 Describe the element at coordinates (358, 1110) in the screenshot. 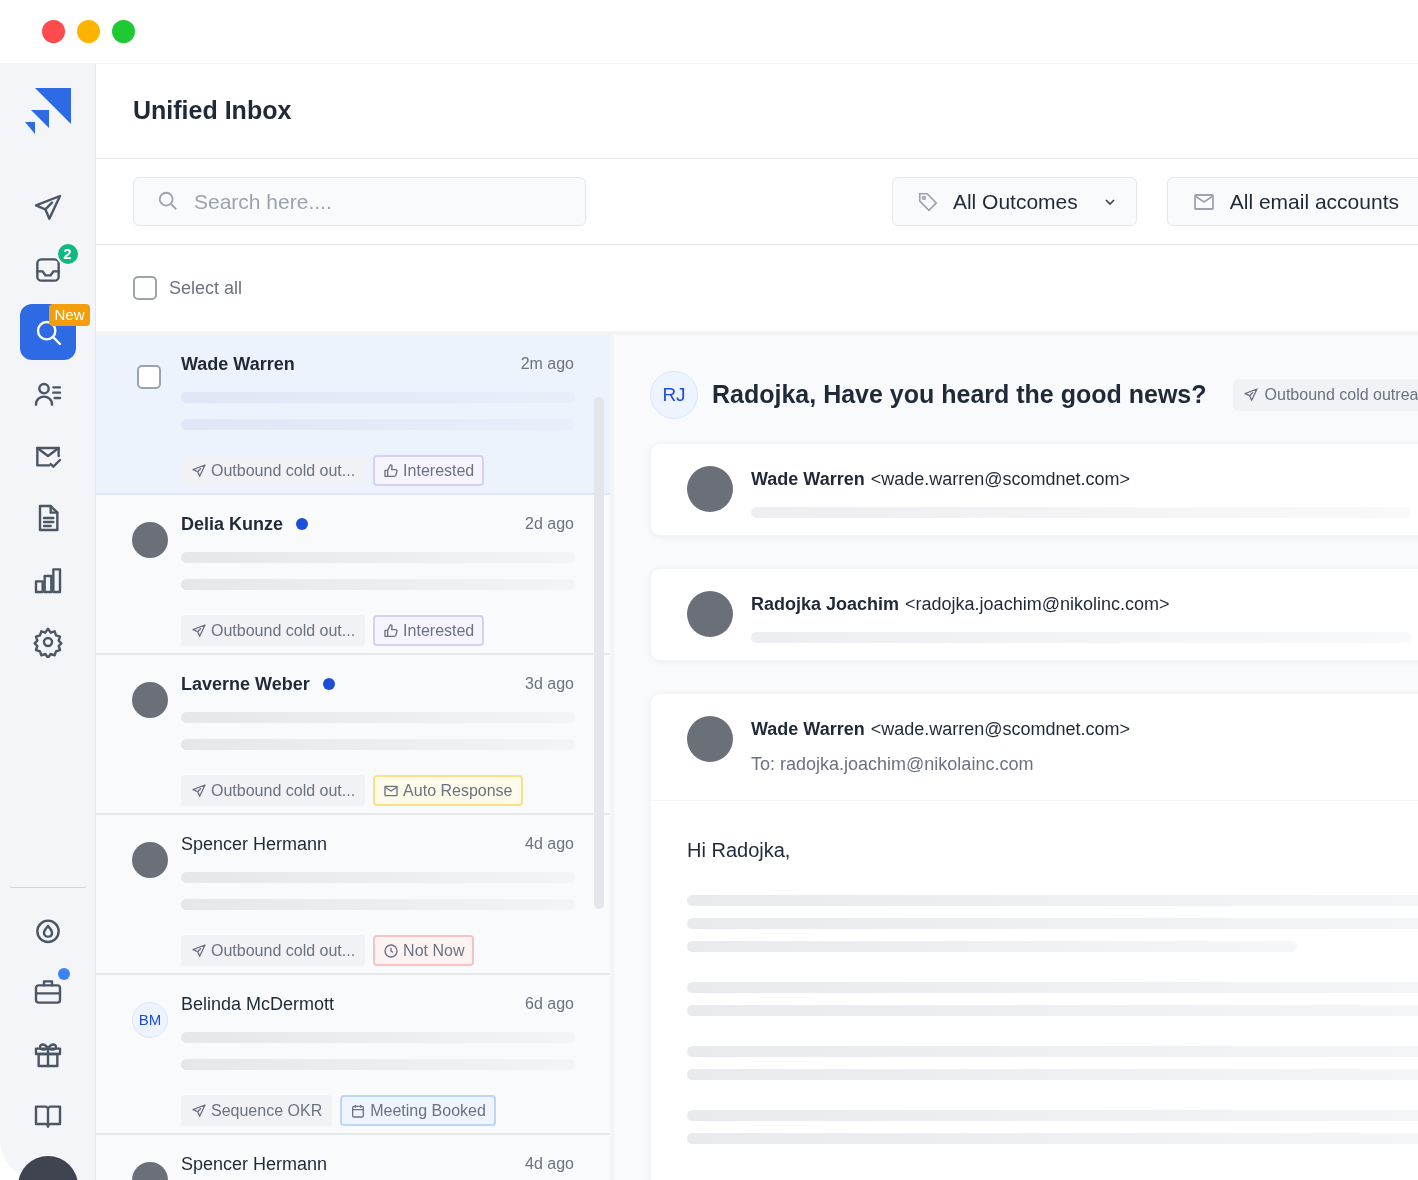

I see `calendar-icon` at that location.